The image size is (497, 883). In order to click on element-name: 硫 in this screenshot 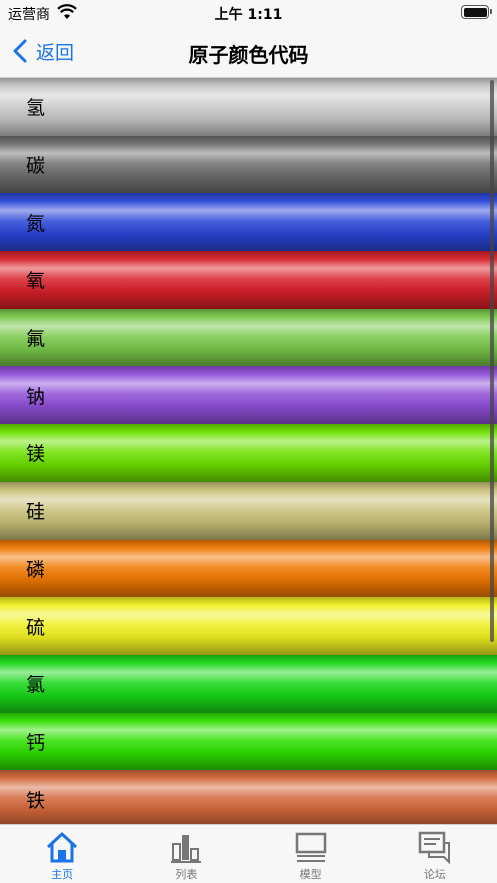, I will do `click(36, 627)`.